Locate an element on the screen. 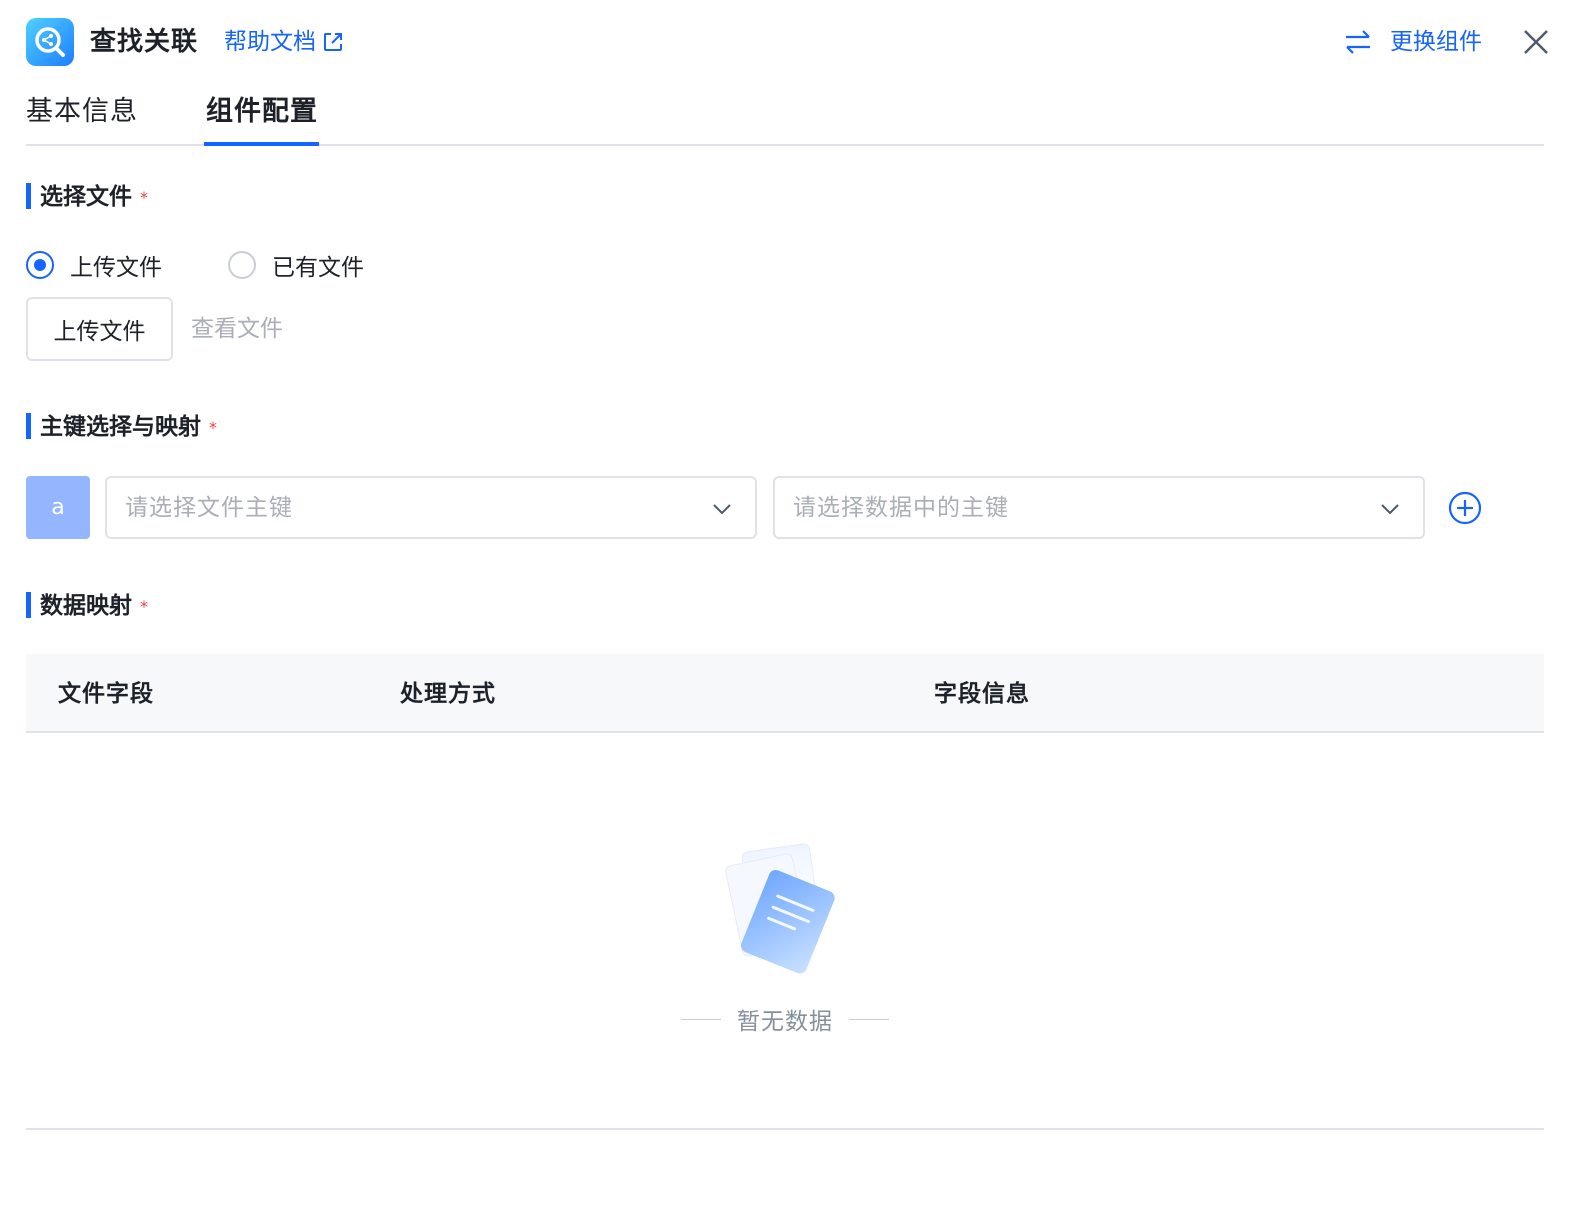 The image size is (1582, 1232). file-key-select: 请选择文件主键 is located at coordinates (431, 507).